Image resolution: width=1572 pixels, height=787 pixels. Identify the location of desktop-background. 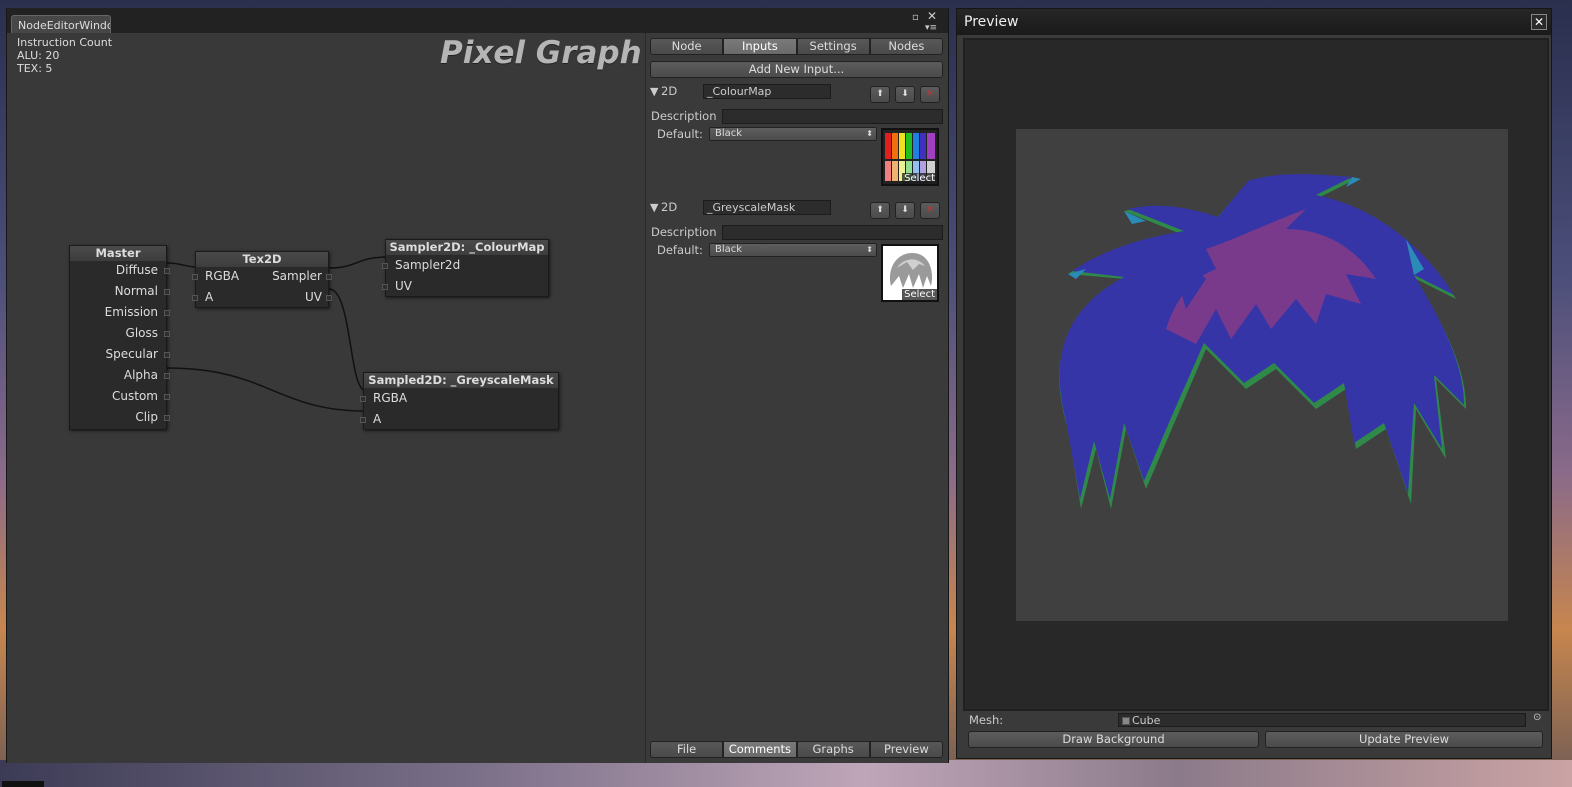
(786, 773).